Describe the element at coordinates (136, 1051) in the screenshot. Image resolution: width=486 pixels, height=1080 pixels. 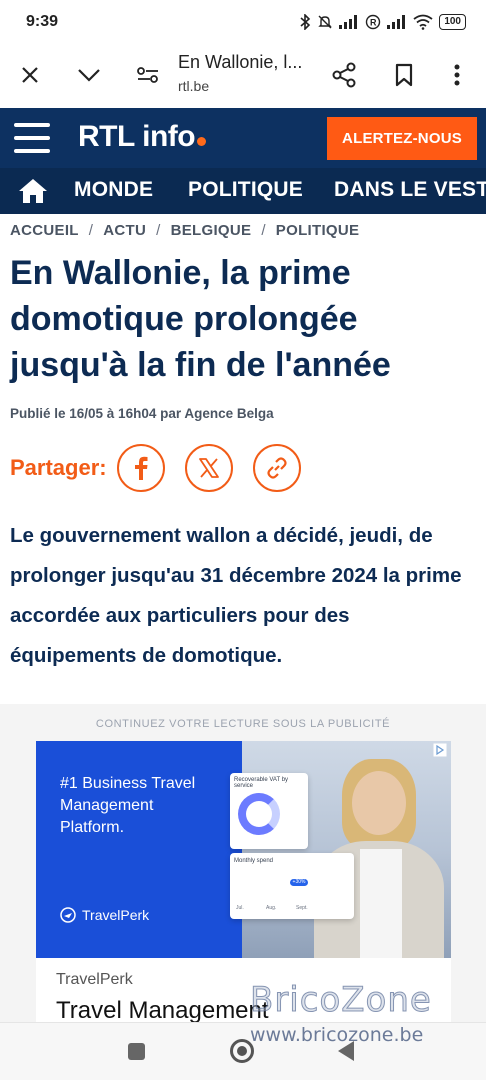
I see `recents-button` at that location.